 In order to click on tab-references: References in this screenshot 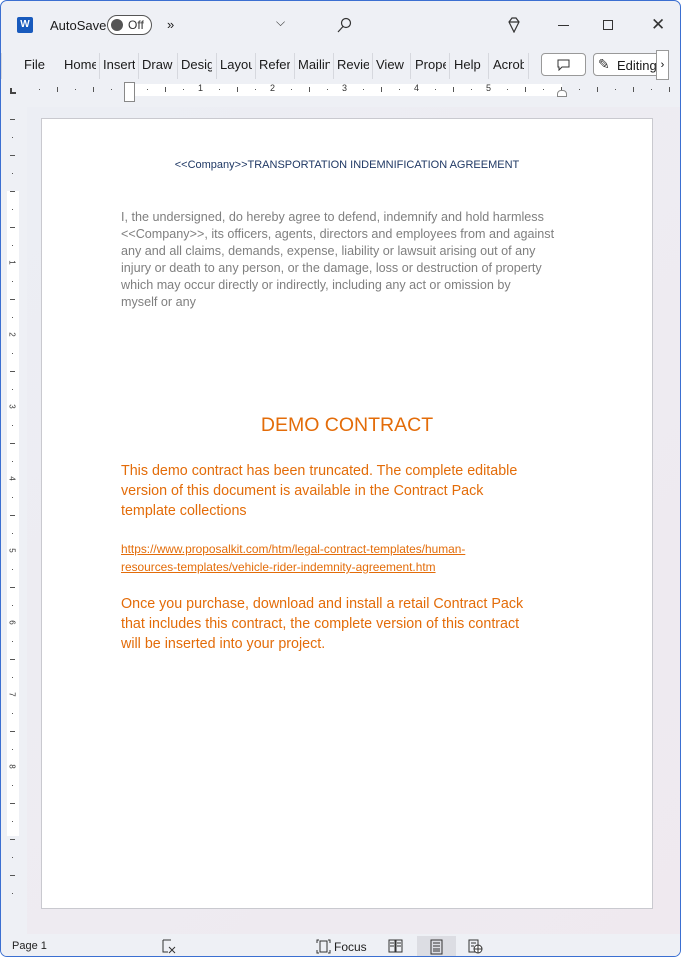, I will do `click(274, 66)`.